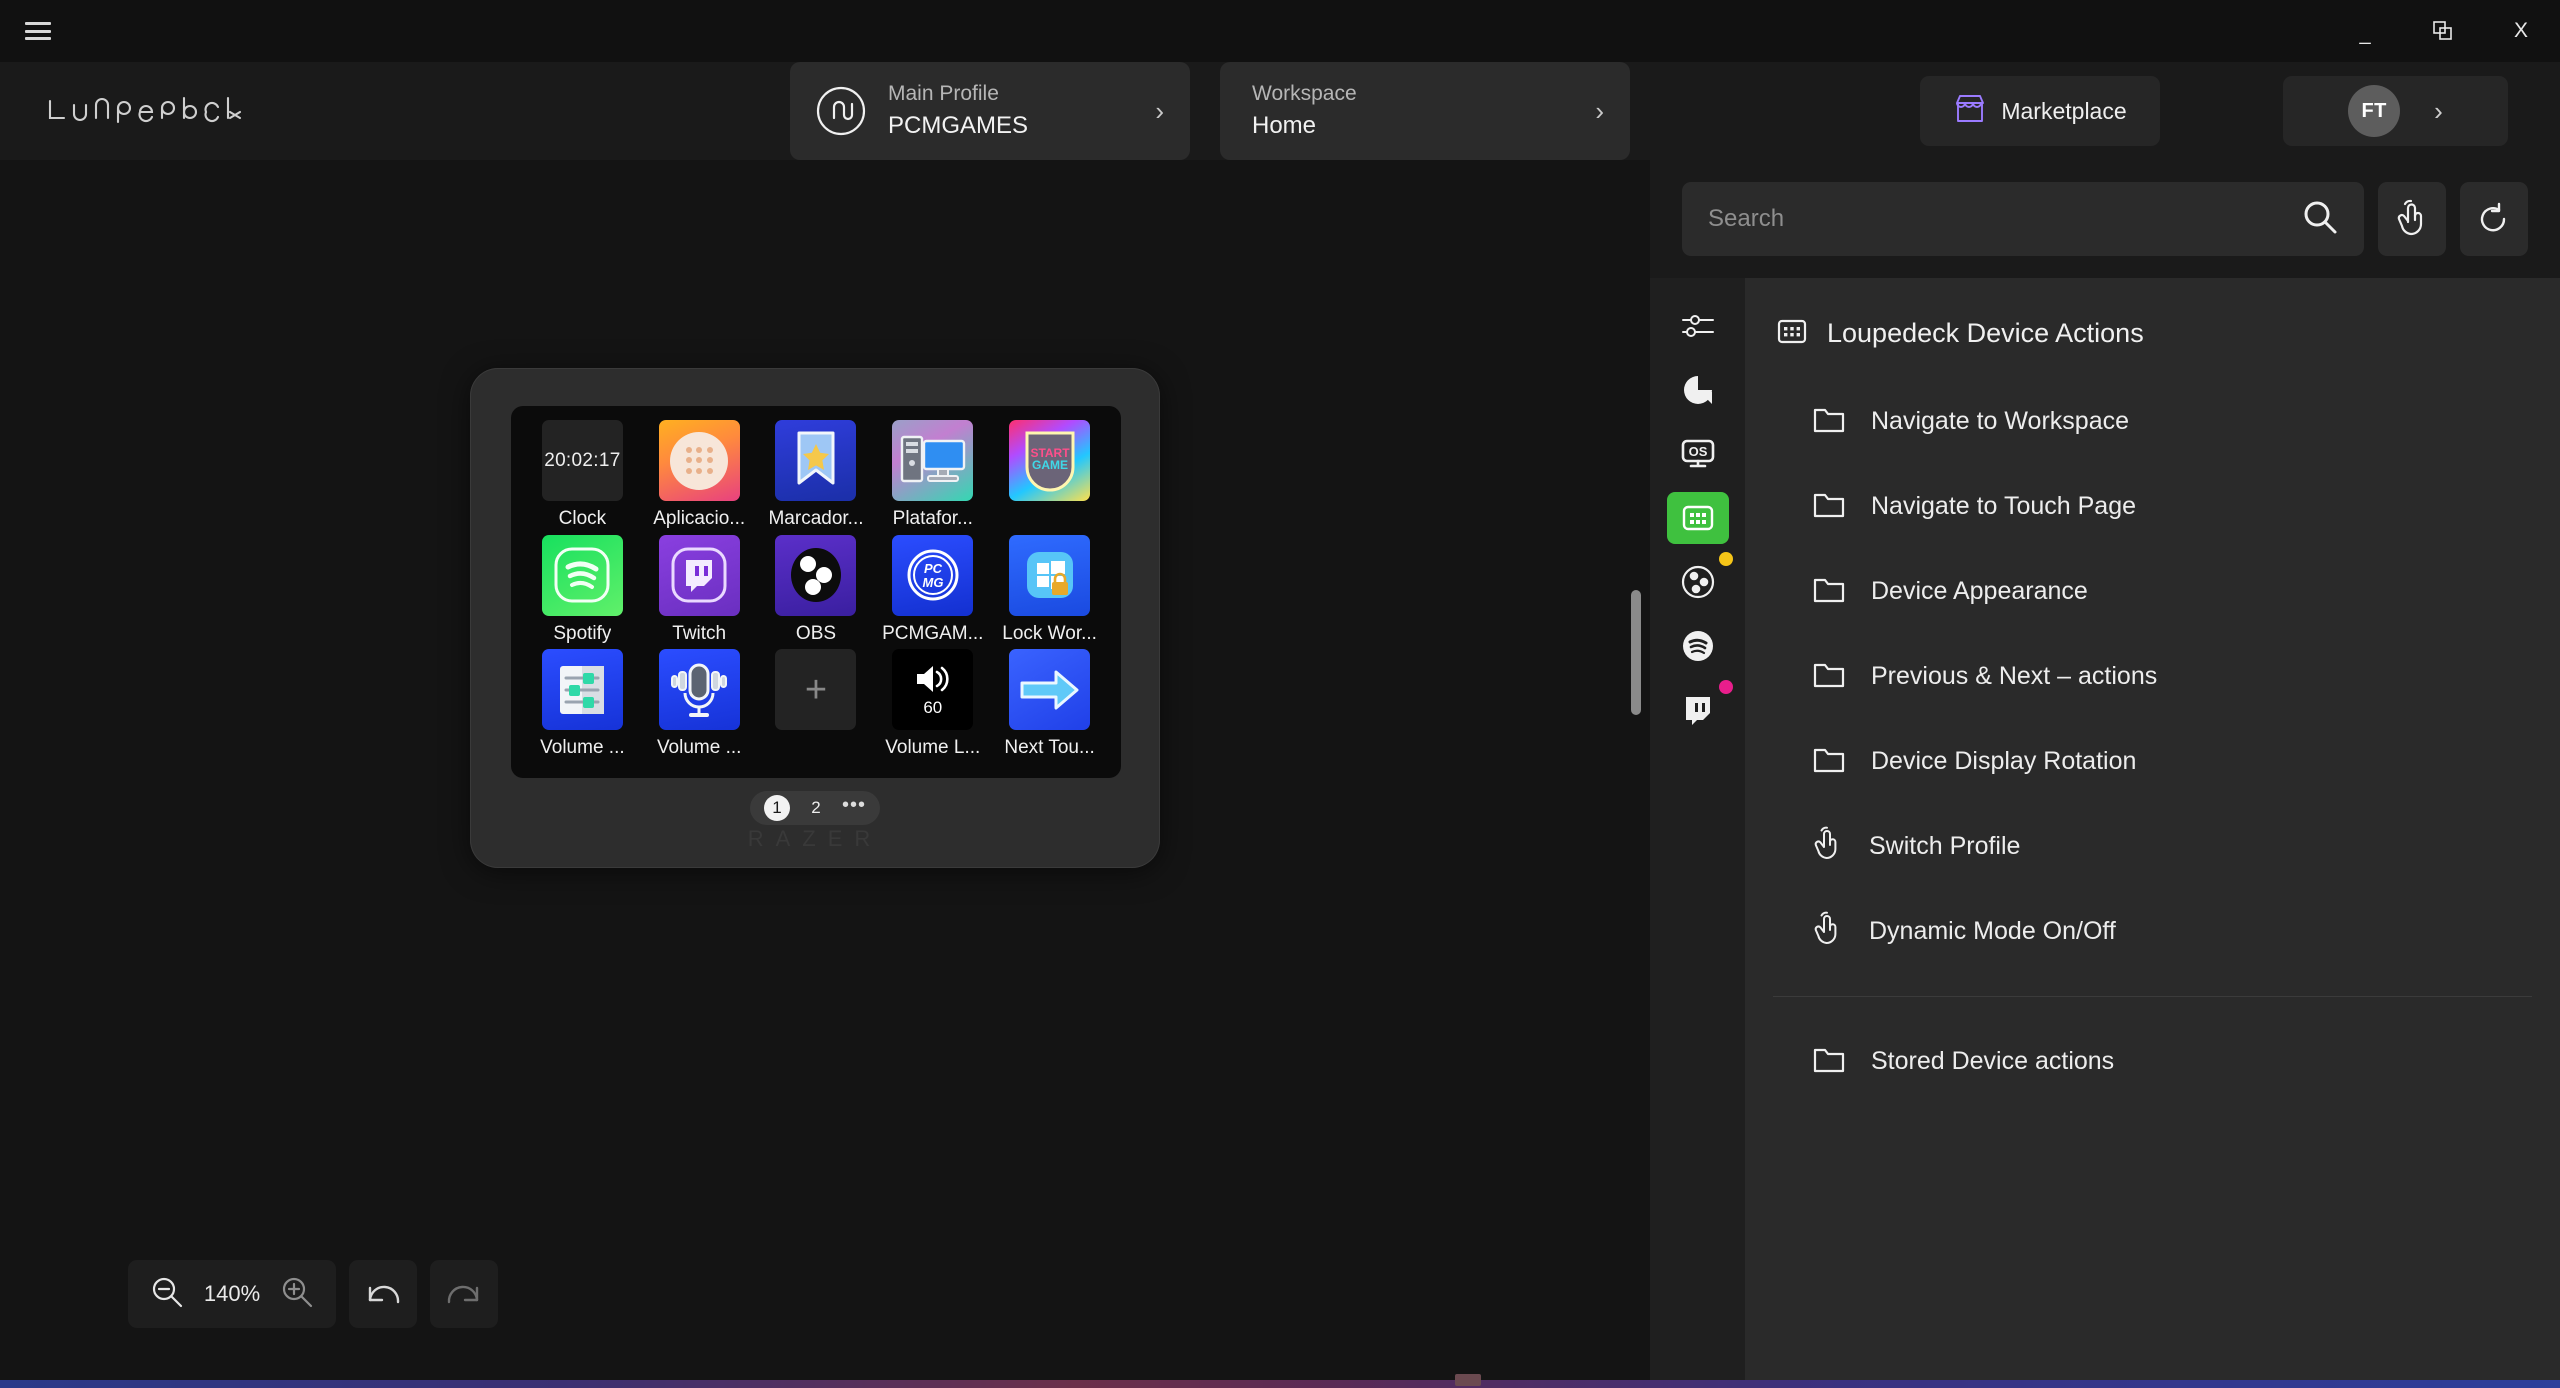 This screenshot has width=2560, height=1388. I want to click on device-key: Twitch, so click(699, 592).